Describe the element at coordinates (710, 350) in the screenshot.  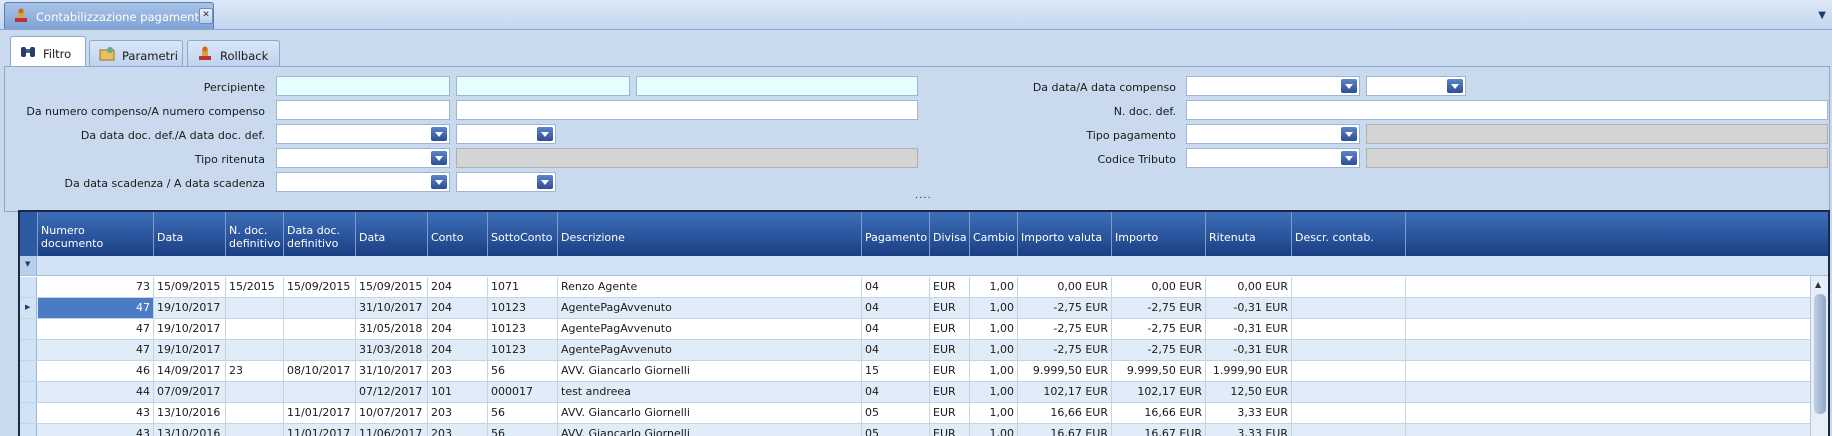
I see `table-cell: AgentePagAvvenuto` at that location.